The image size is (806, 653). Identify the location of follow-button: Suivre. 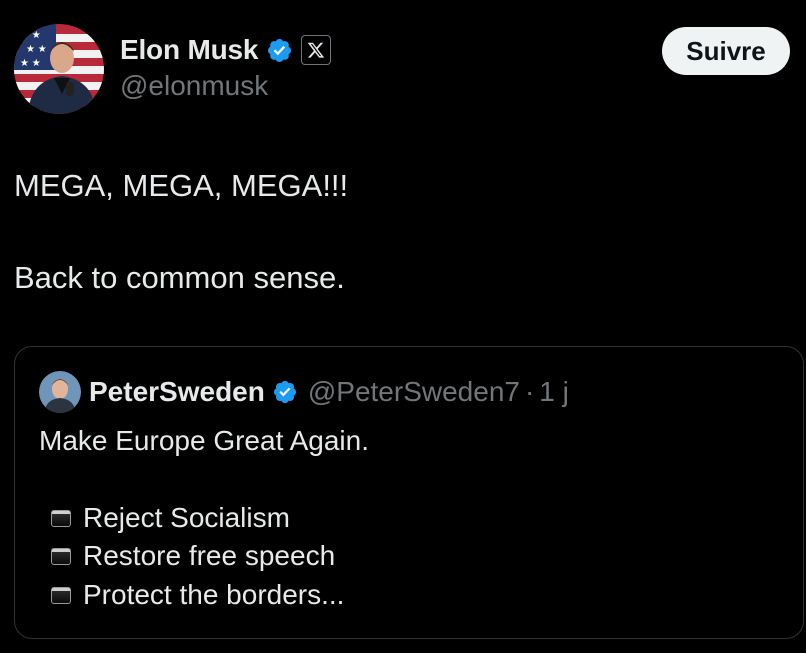
(726, 51).